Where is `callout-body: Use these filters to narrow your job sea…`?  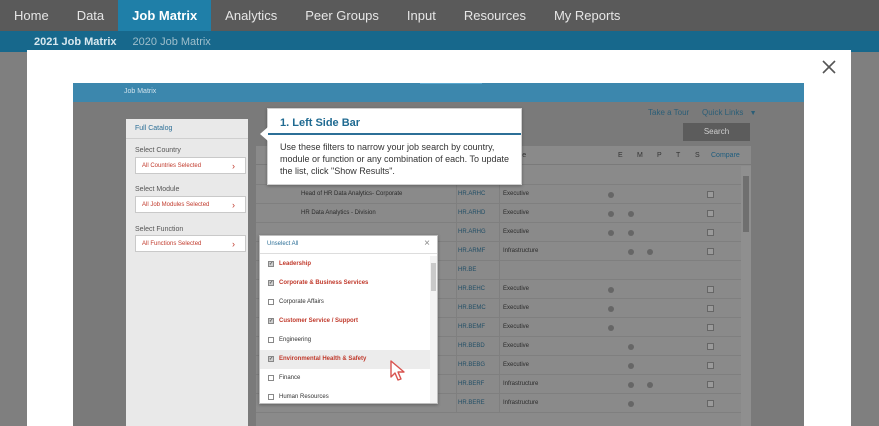
callout-body: Use these filters to narrow your job sea… is located at coordinates (394, 159).